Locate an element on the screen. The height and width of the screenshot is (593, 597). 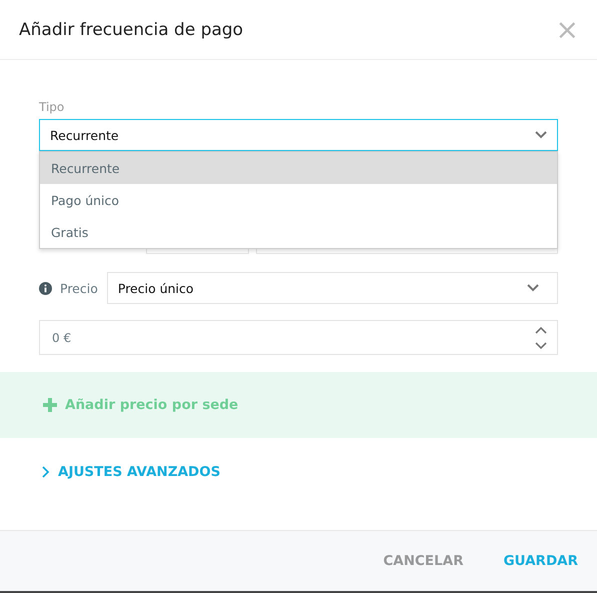
amount-input: 0 € is located at coordinates (298, 337).